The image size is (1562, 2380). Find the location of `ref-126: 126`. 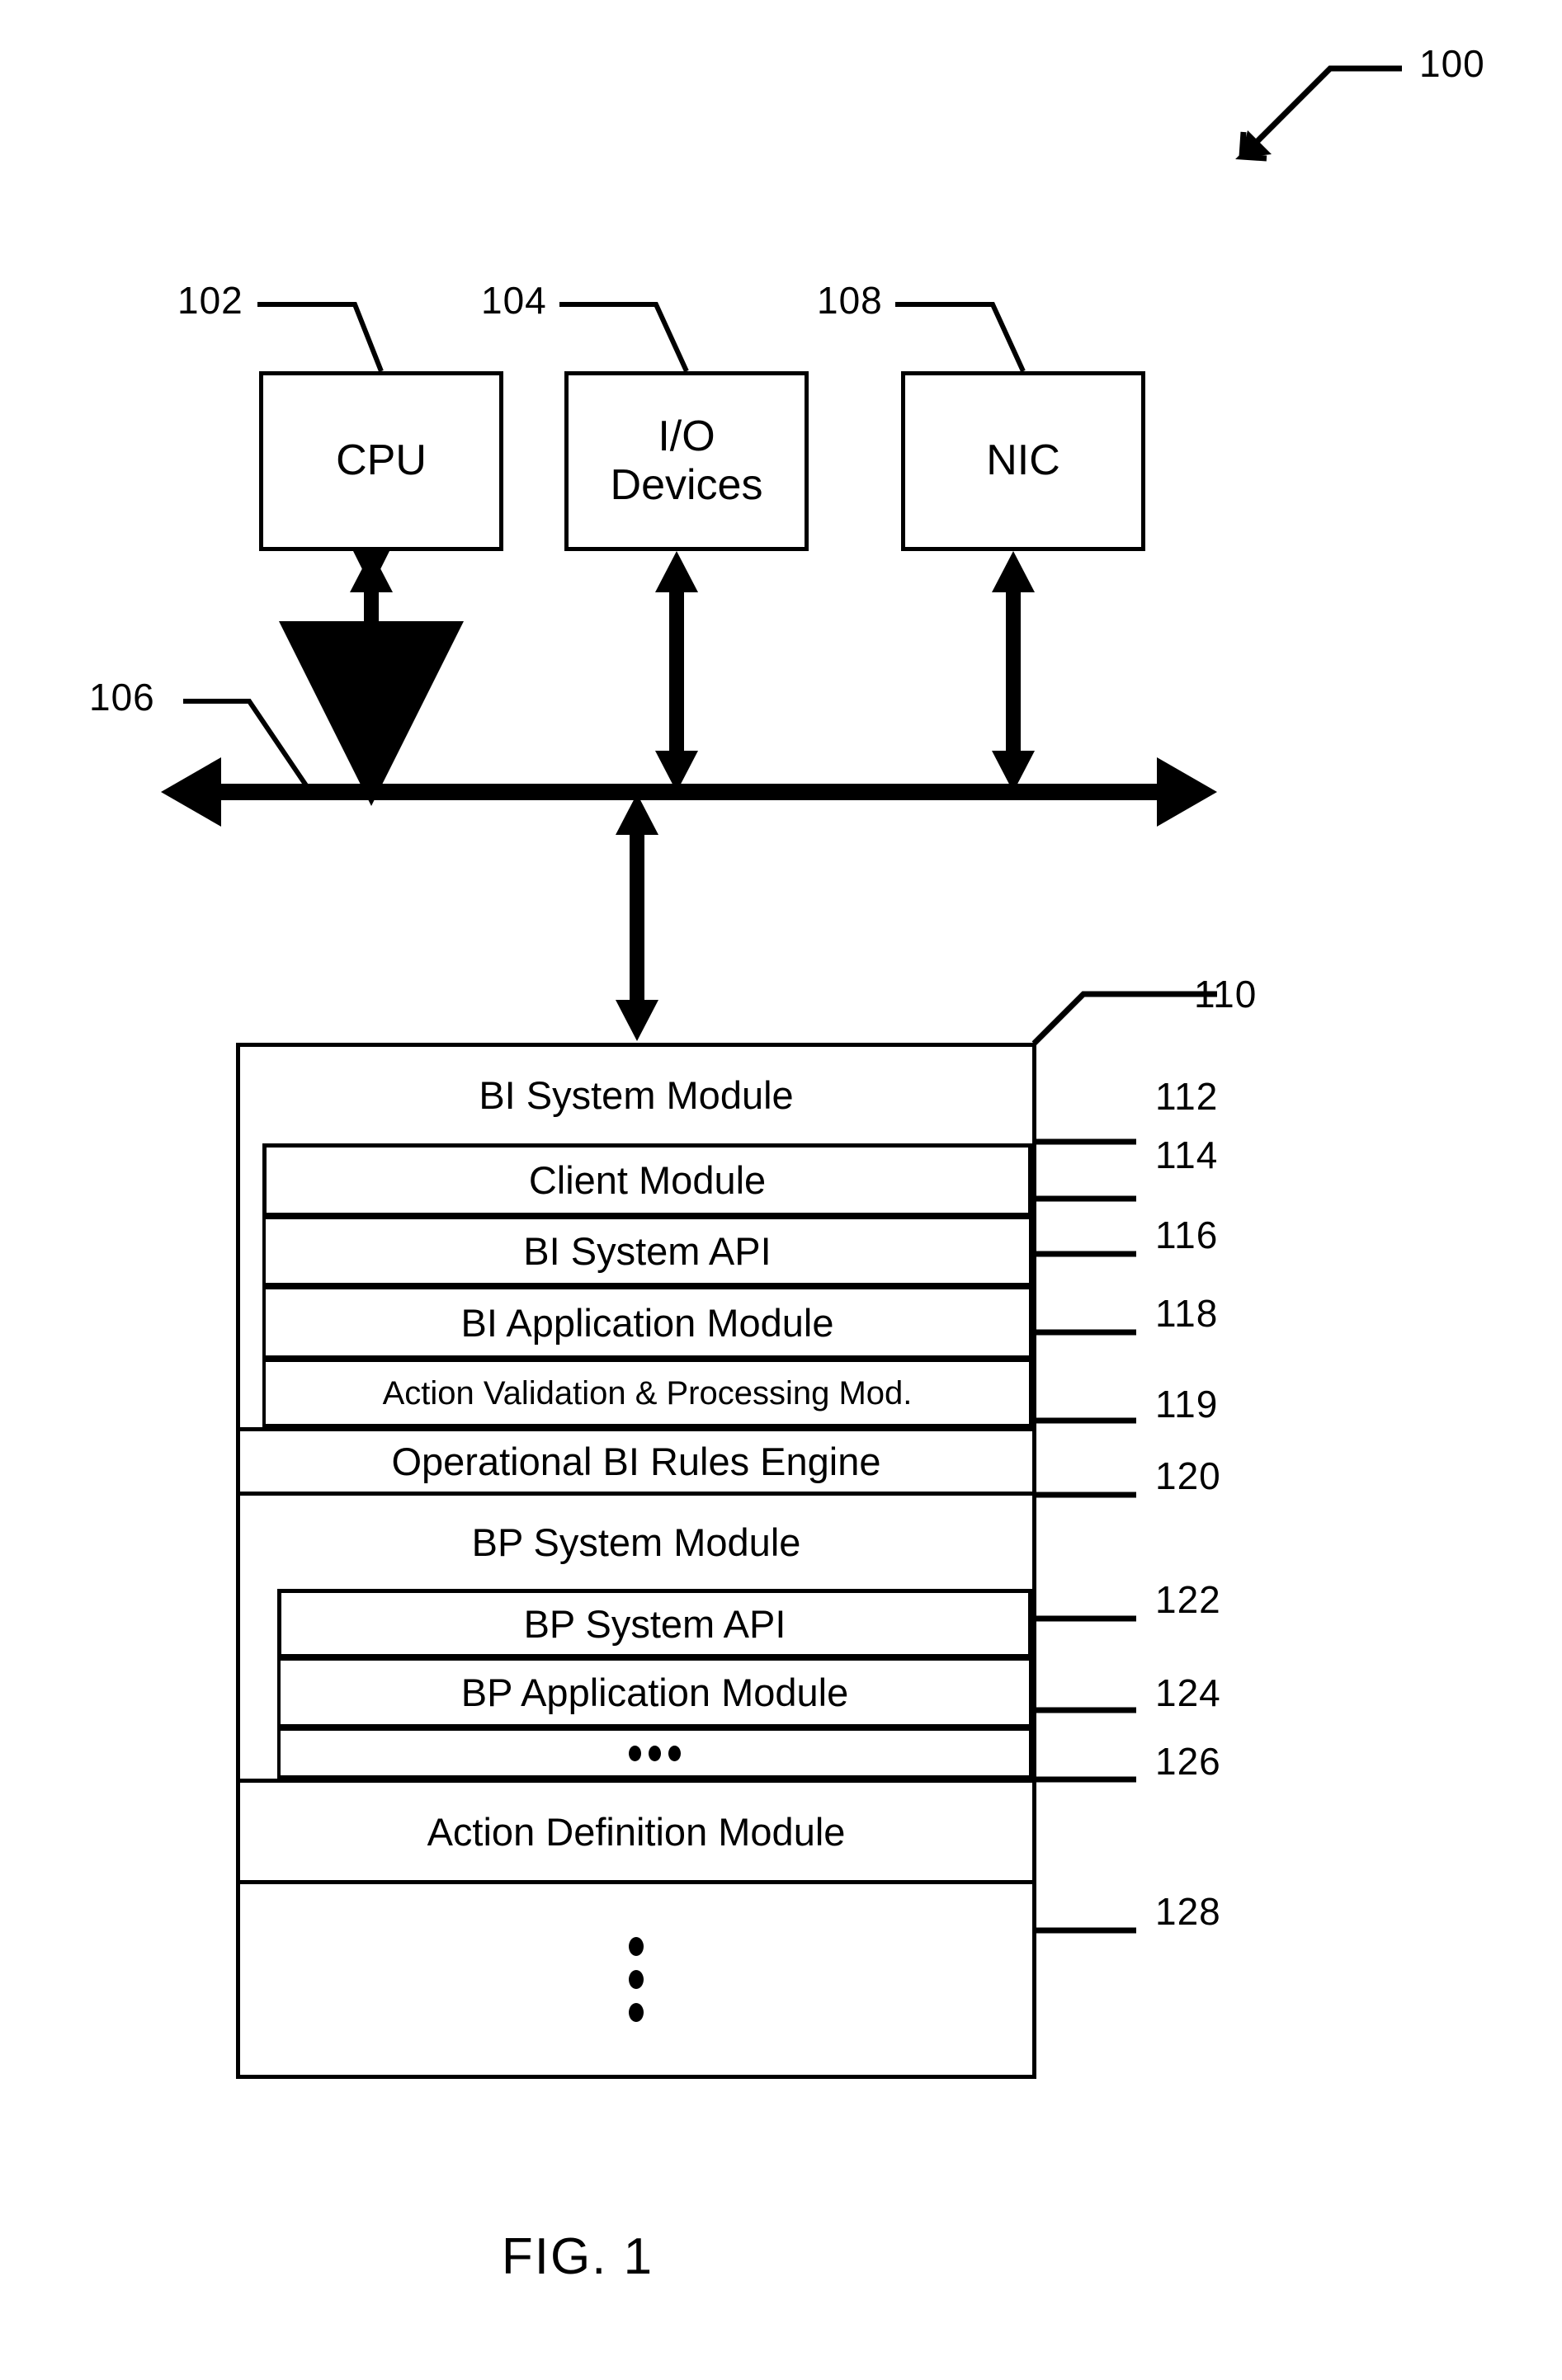

ref-126: 126 is located at coordinates (1188, 1762).